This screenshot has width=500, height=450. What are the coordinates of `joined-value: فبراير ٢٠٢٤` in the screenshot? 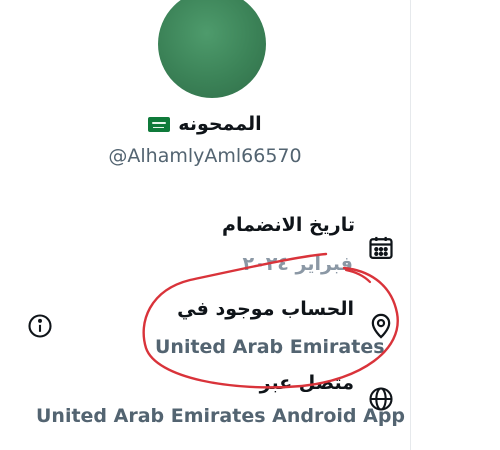 It's located at (298, 264).